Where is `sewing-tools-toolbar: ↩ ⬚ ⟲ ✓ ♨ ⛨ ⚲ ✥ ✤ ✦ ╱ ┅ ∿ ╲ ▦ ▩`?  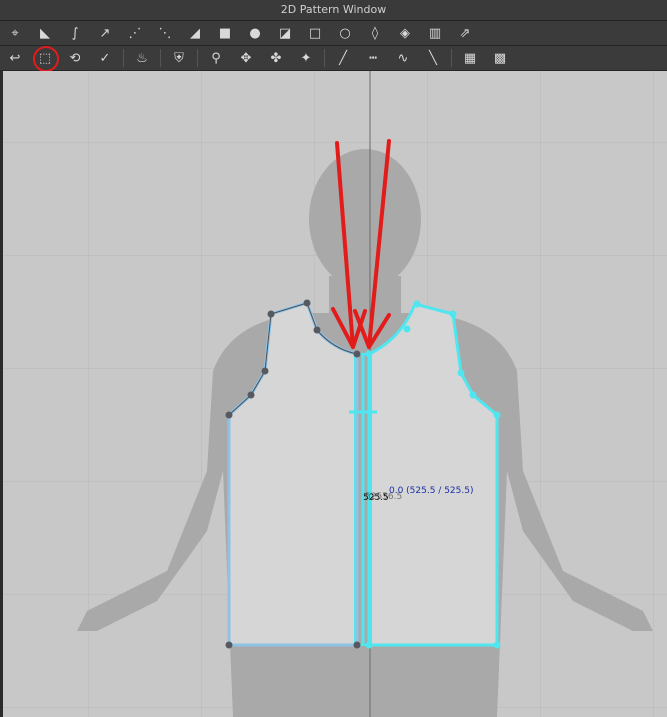 sewing-tools-toolbar: ↩ ⬚ ⟲ ✓ ♨ ⛨ ⚲ ✥ ✤ ✦ ╱ ┅ ∿ ╲ ▦ ▩ is located at coordinates (333, 59).